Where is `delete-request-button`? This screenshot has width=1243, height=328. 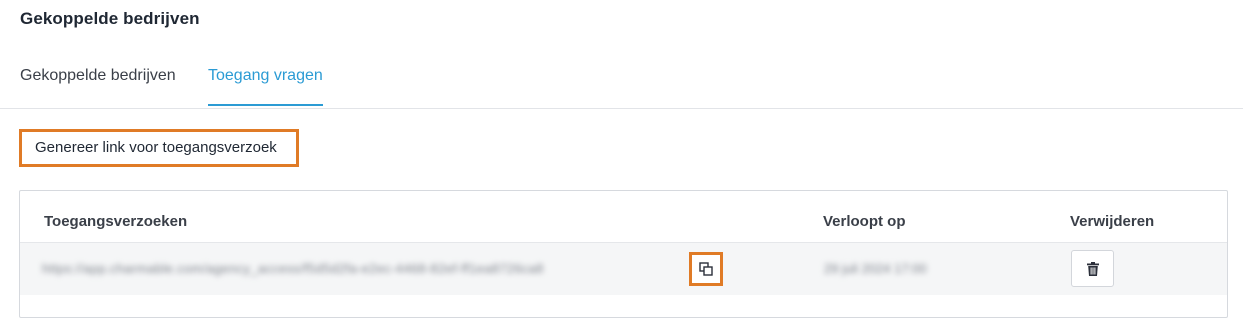
delete-request-button is located at coordinates (1092, 268).